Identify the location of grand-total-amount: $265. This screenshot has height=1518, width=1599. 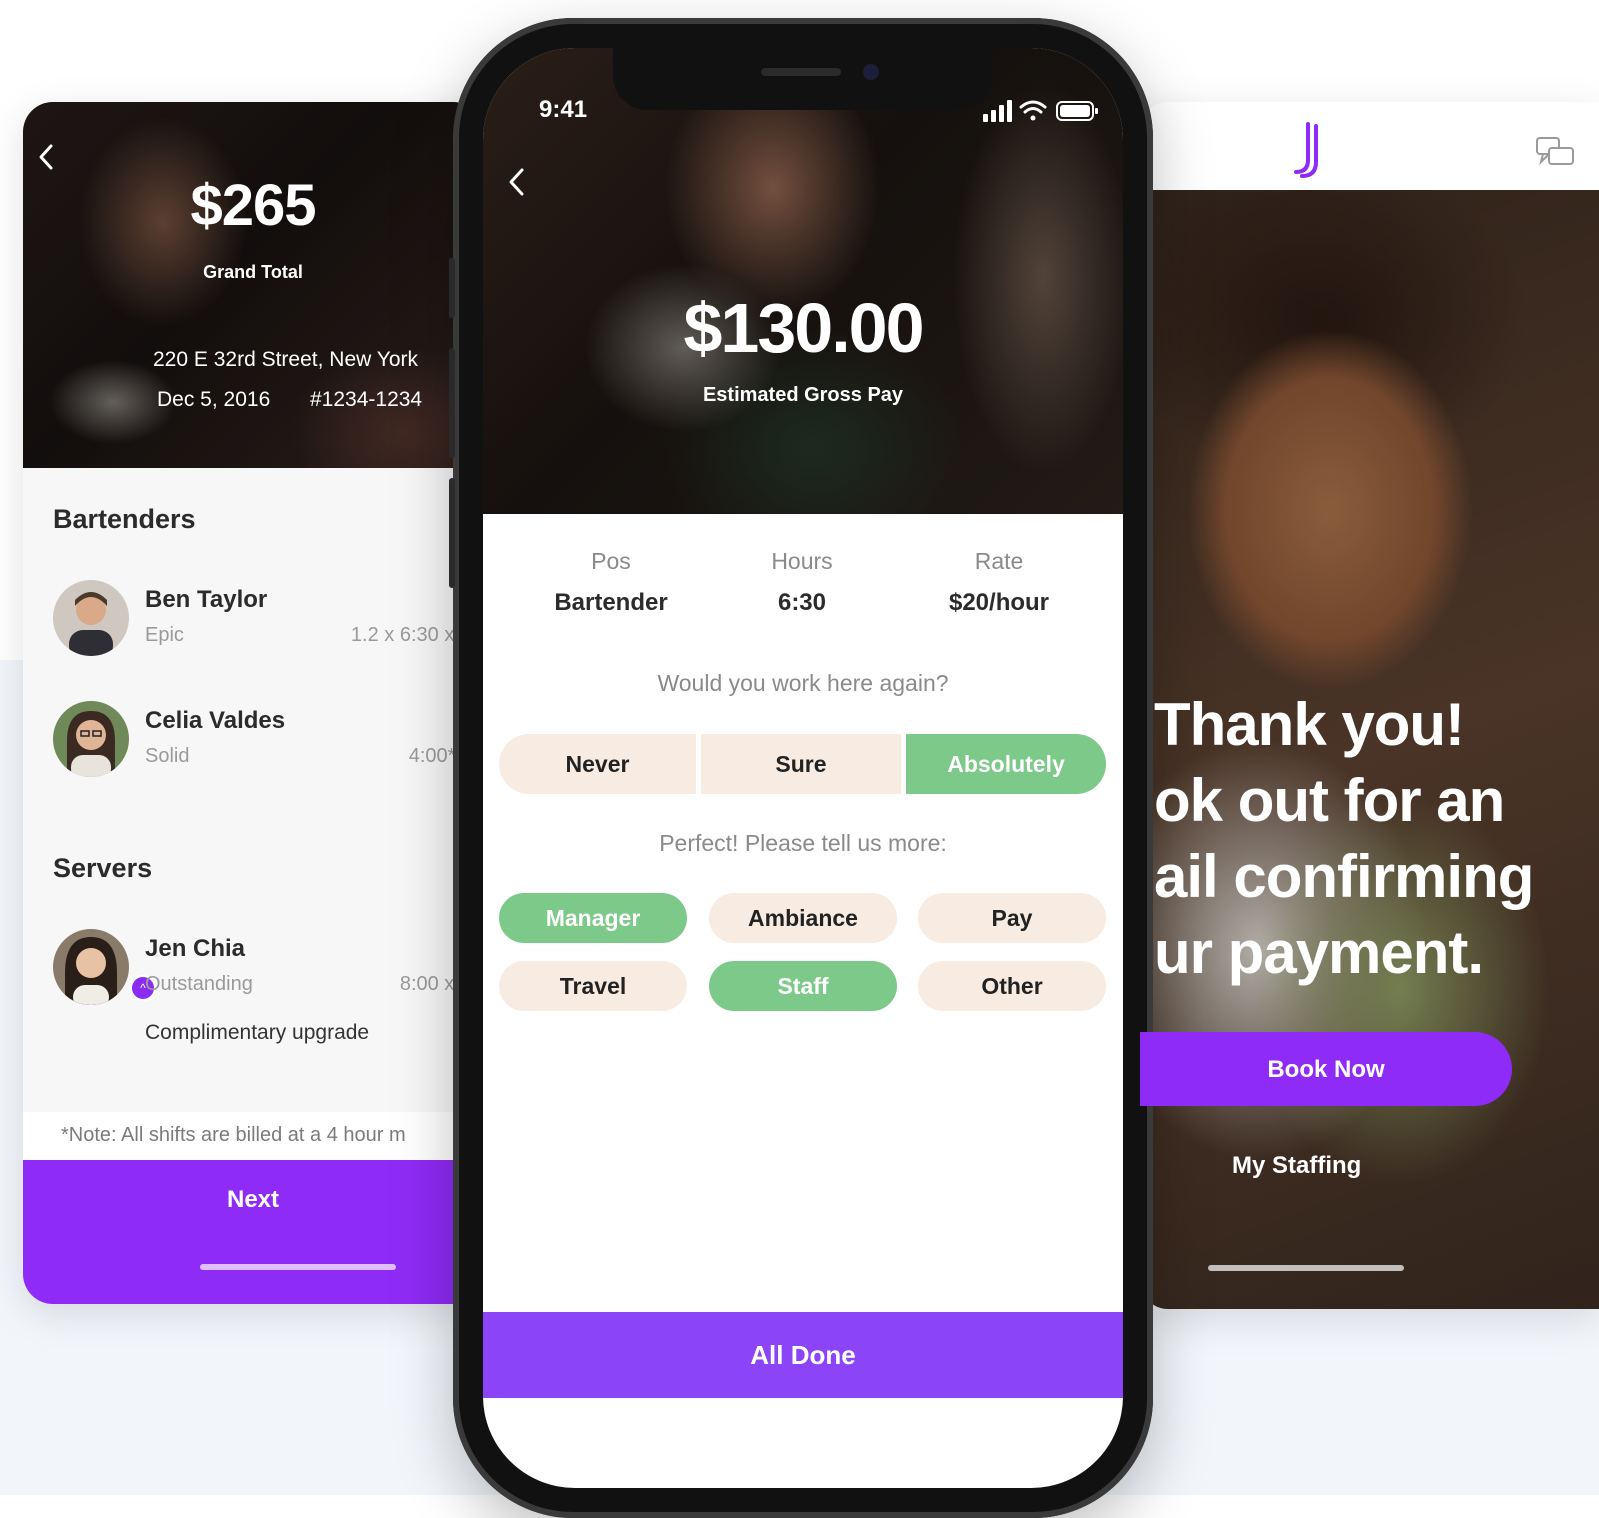
(253, 205).